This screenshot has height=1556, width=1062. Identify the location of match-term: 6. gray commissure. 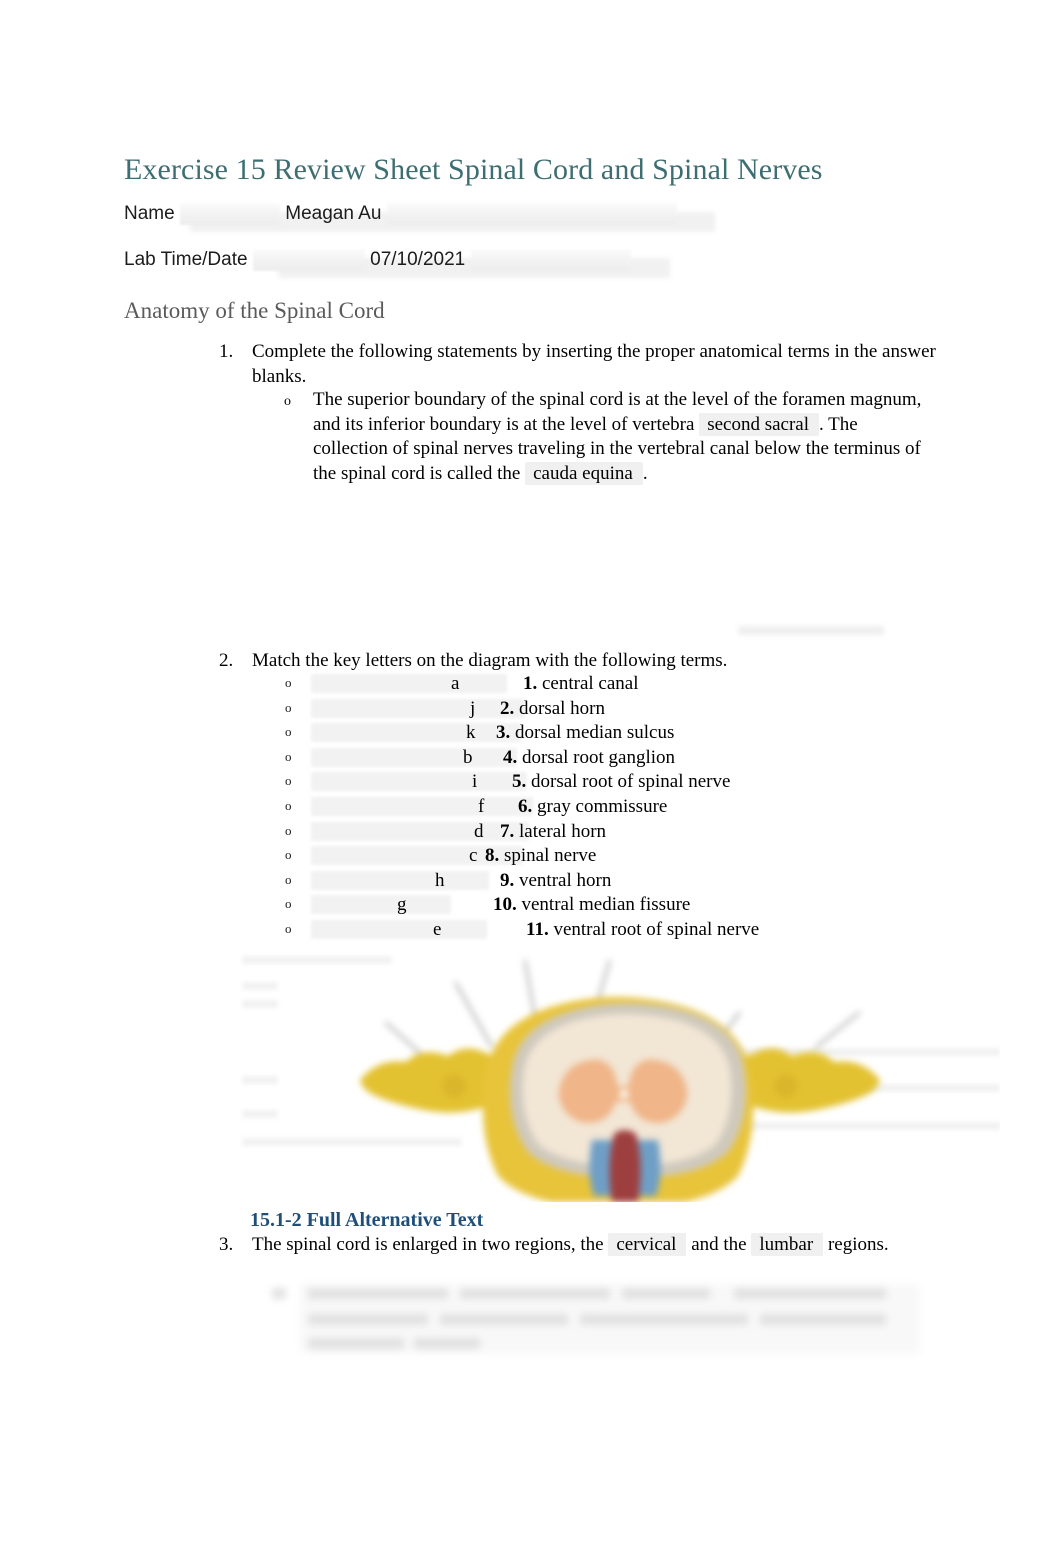
(592, 807).